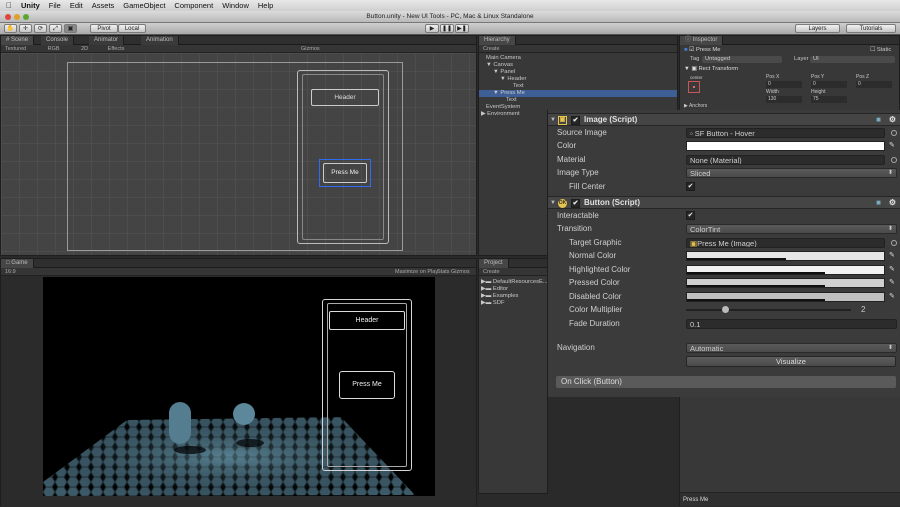 The width and height of the screenshot is (900, 507). Describe the element at coordinates (785, 133) in the screenshot. I see `source-image-field: ▫ SF Button - Hover` at that location.